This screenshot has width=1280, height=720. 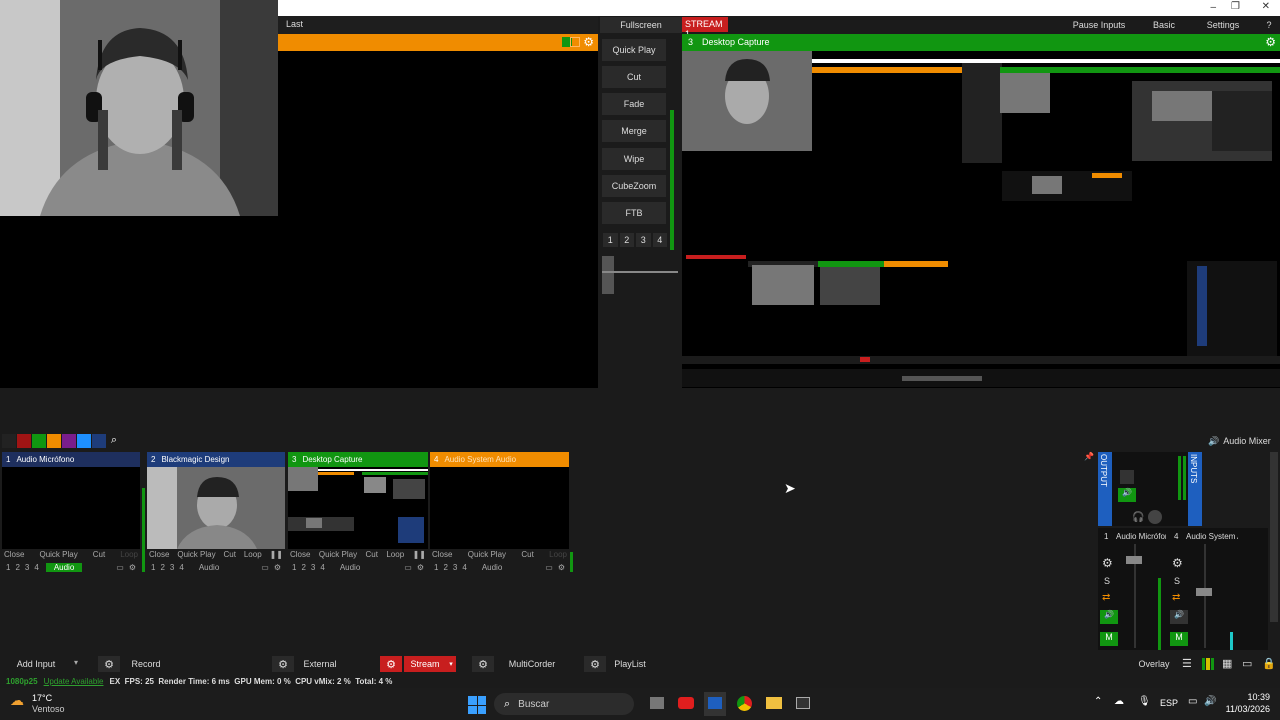 What do you see at coordinates (575, 42) in the screenshot?
I see `preview-window-icon` at bounding box center [575, 42].